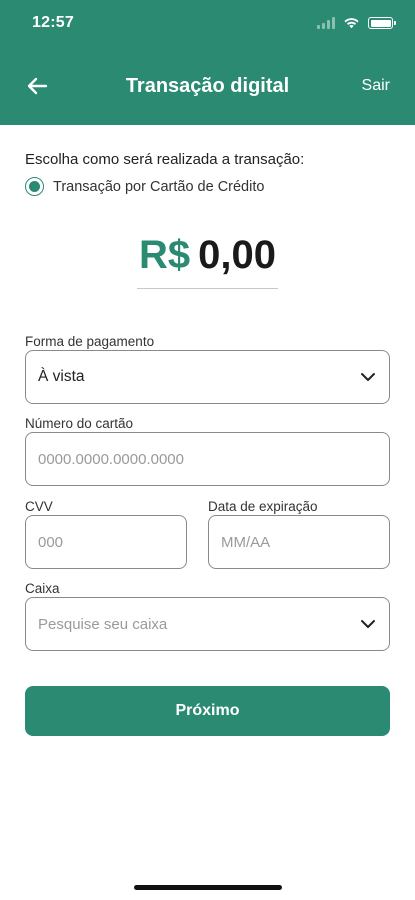  I want to click on status-bar: 12:57, so click(207, 25).